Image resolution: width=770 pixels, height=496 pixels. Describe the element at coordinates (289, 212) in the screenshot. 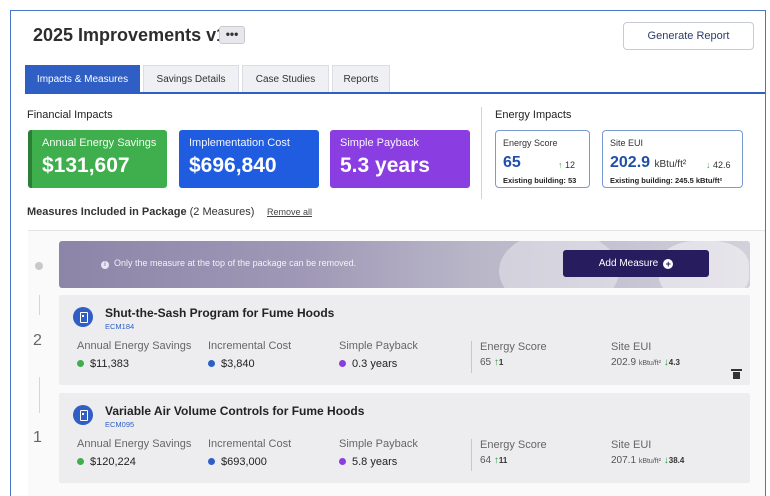

I see `remove-all-link: Remove all` at that location.